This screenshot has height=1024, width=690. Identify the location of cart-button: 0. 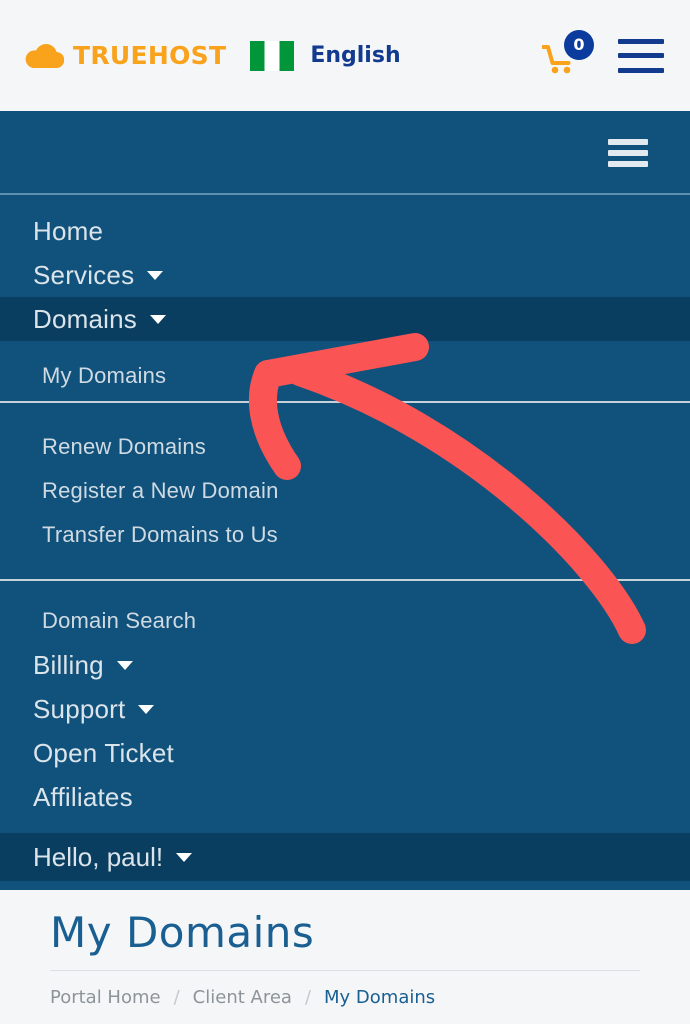
(568, 54).